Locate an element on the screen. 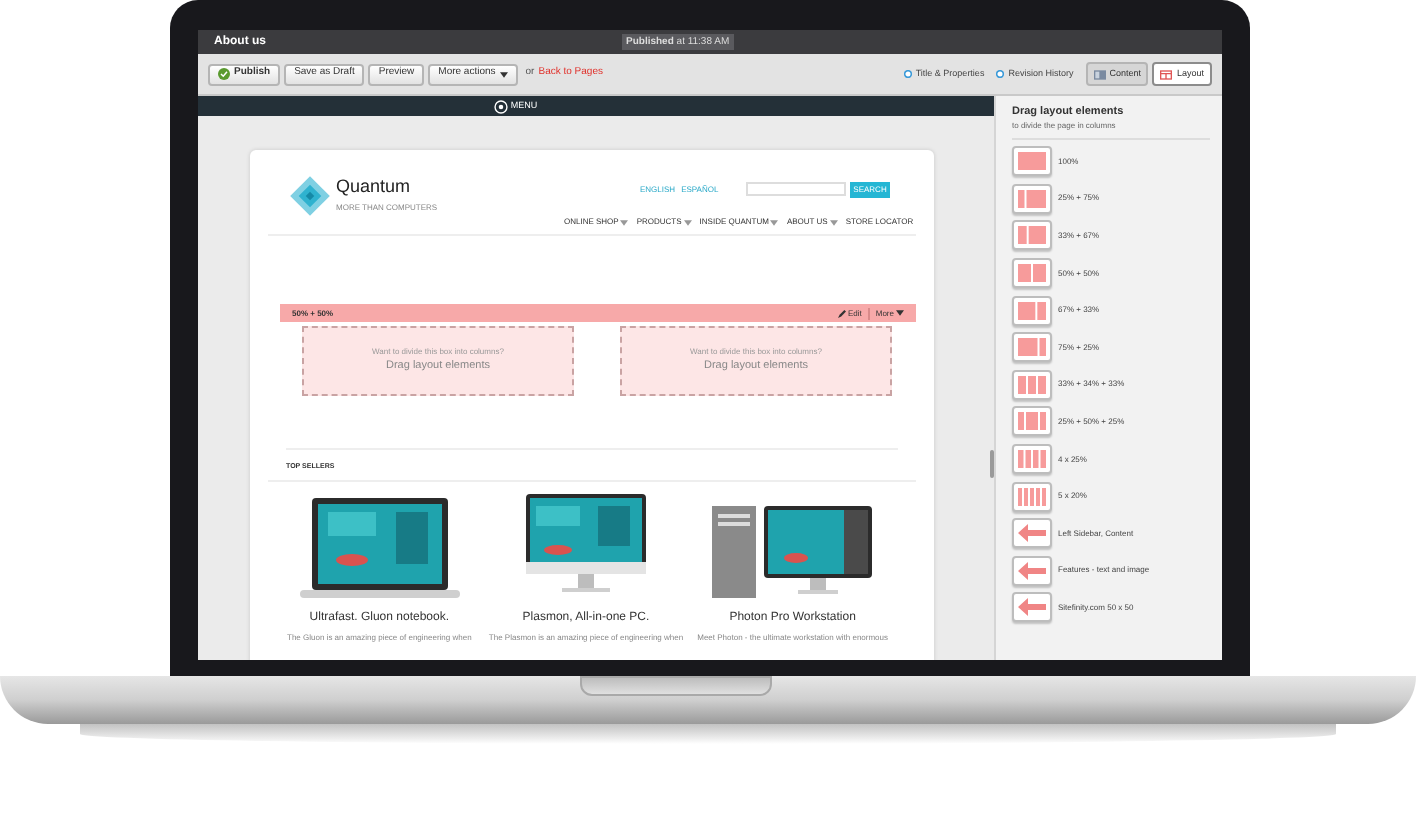 Image resolution: width=1416 pixels, height=830 pixels. content-icon is located at coordinates (1099, 74).